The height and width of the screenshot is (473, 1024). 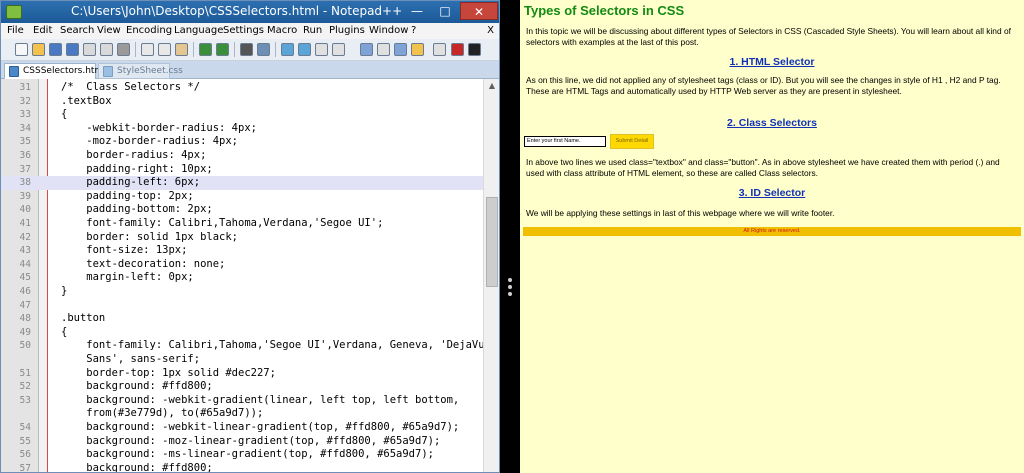 I want to click on copy-icon, so click(x=164, y=49).